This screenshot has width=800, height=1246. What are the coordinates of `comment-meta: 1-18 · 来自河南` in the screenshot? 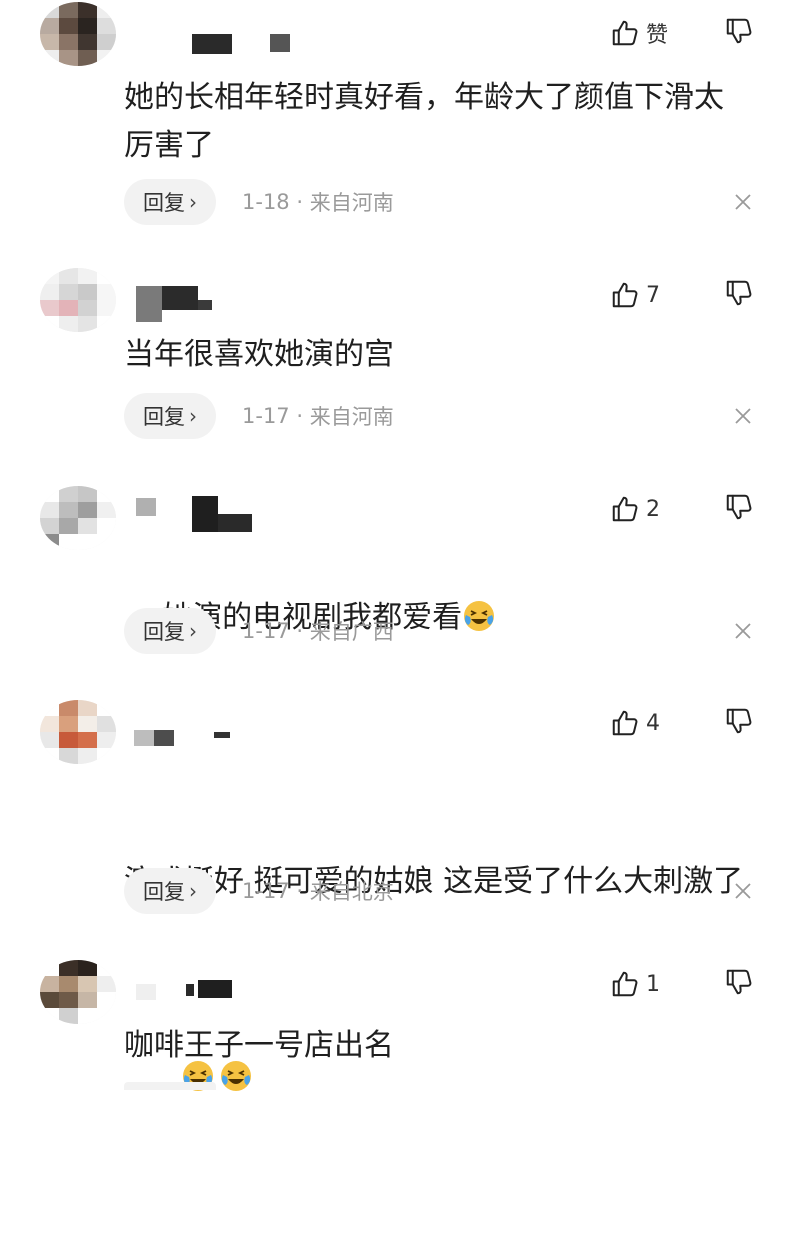 It's located at (318, 202).